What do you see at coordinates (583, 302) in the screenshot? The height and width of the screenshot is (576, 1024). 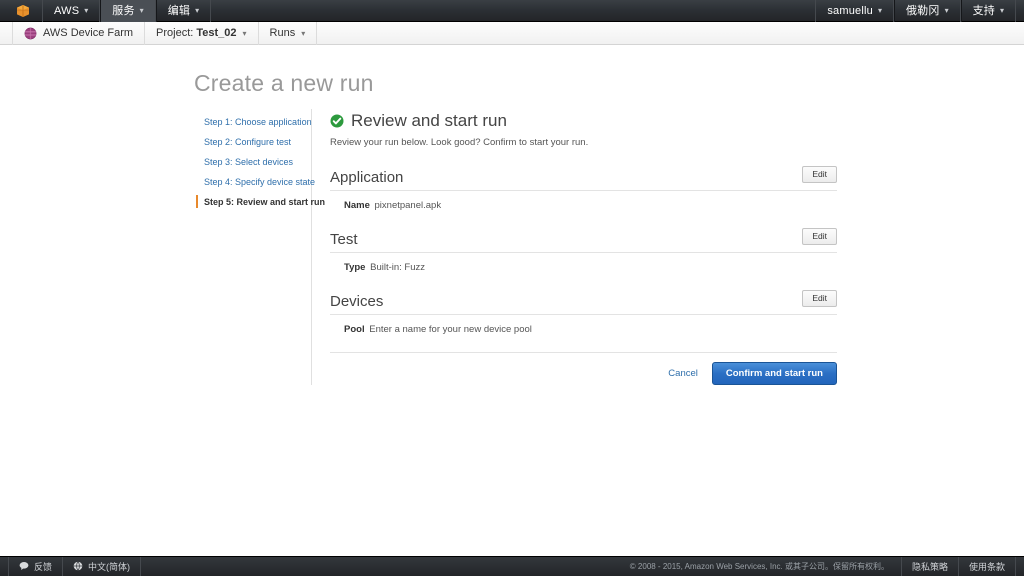 I see `section-devices-header: Devices Edit` at bounding box center [583, 302].